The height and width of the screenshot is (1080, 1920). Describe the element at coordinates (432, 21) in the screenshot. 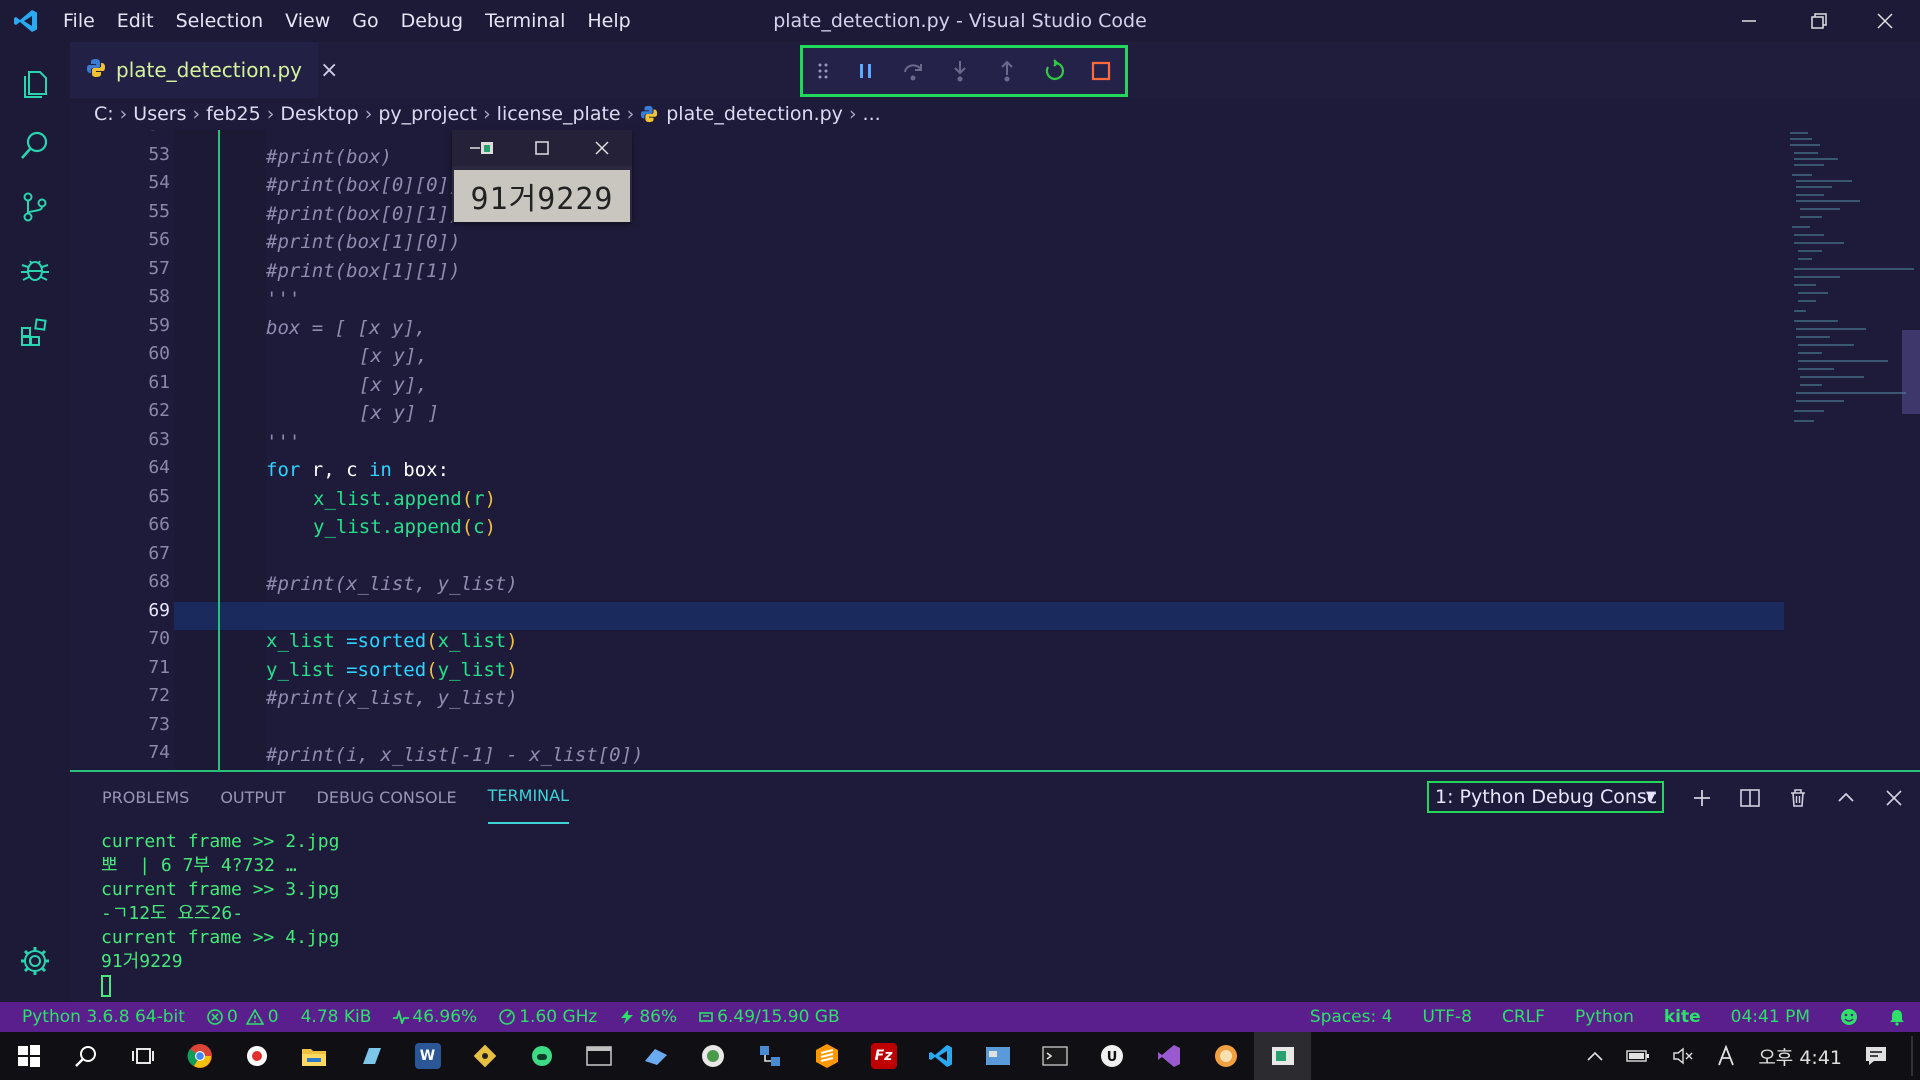

I see `menu-debug: Debug` at that location.